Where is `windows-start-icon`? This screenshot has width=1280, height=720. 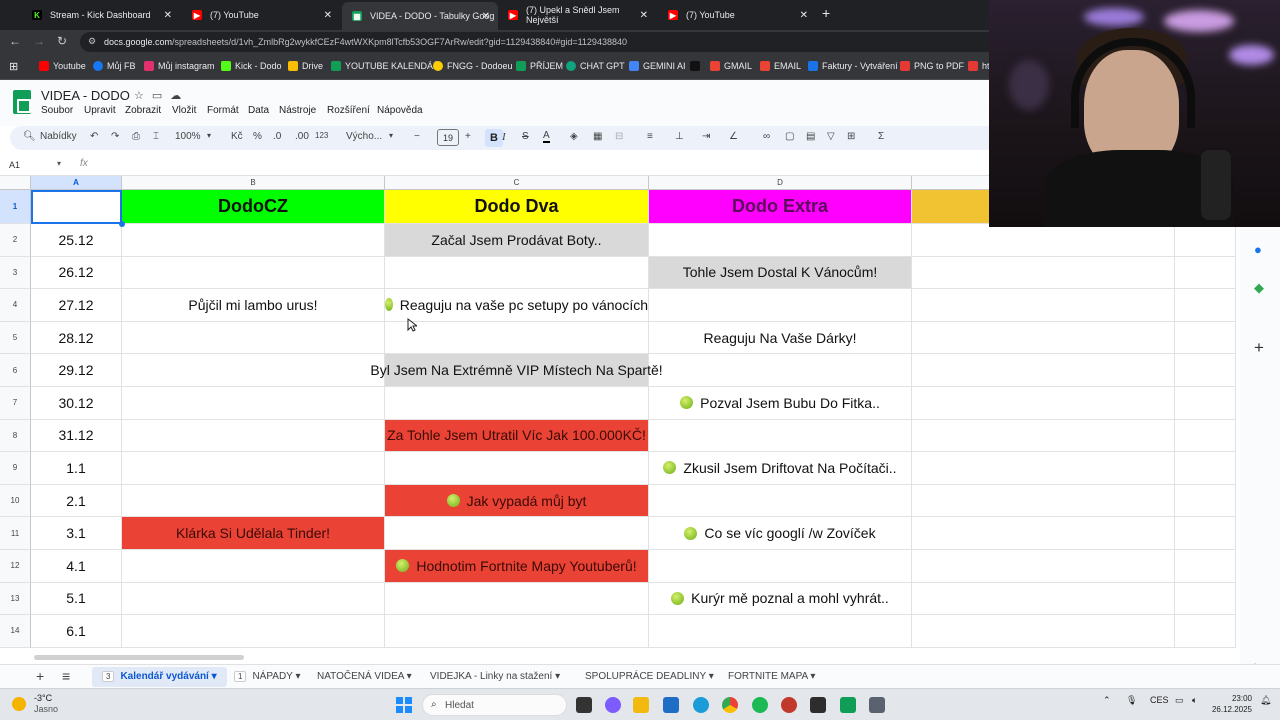 windows-start-icon is located at coordinates (404, 705).